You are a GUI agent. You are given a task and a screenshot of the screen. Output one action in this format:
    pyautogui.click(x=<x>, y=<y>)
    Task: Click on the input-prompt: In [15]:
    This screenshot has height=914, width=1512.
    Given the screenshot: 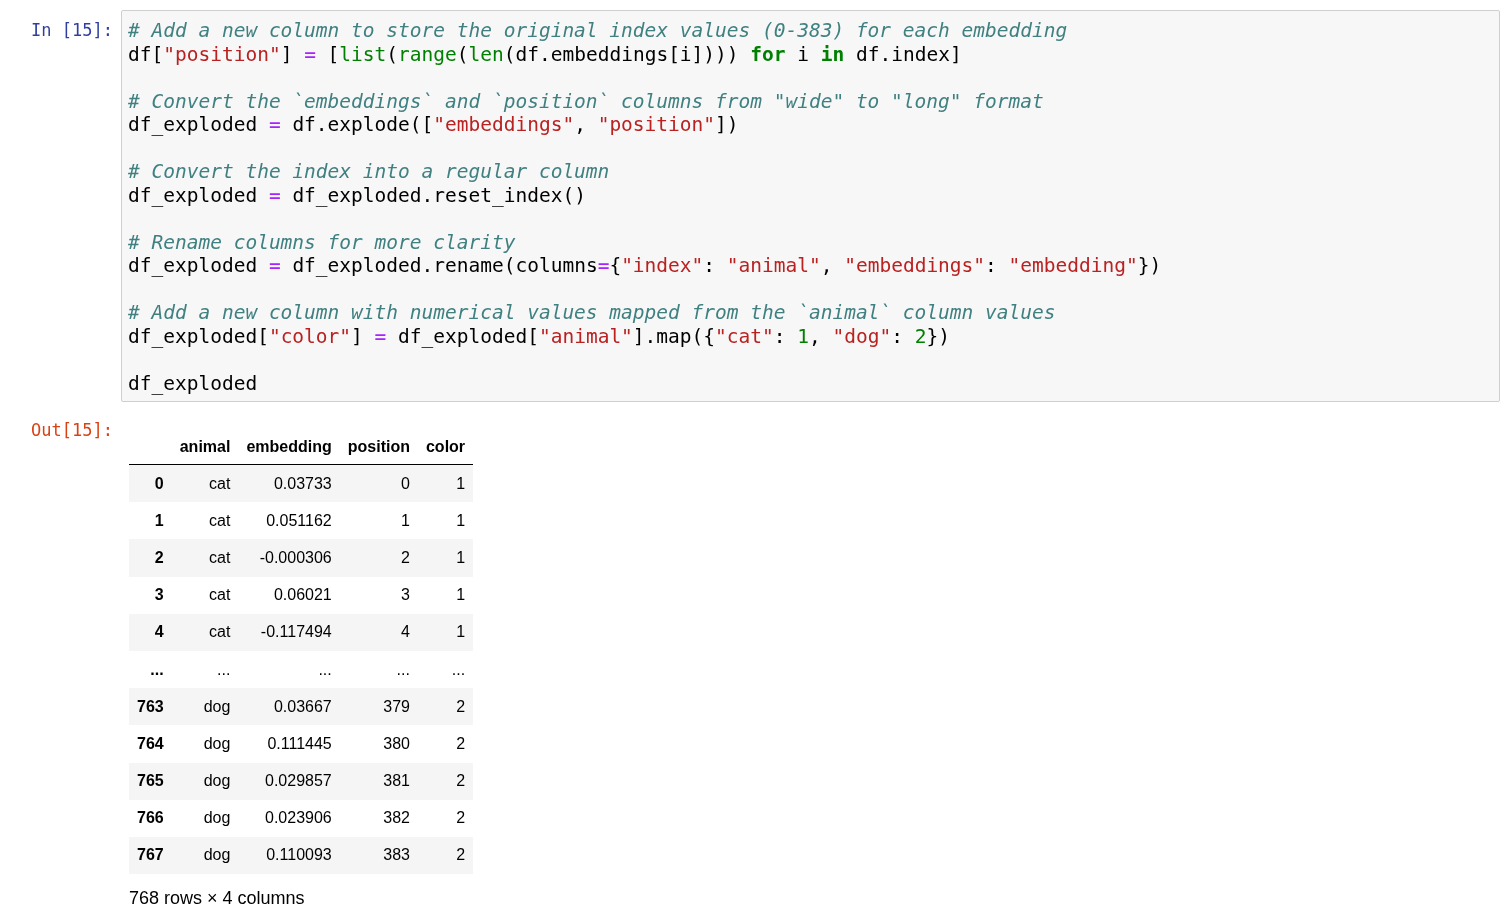 What is the action you would take?
    pyautogui.click(x=72, y=29)
    